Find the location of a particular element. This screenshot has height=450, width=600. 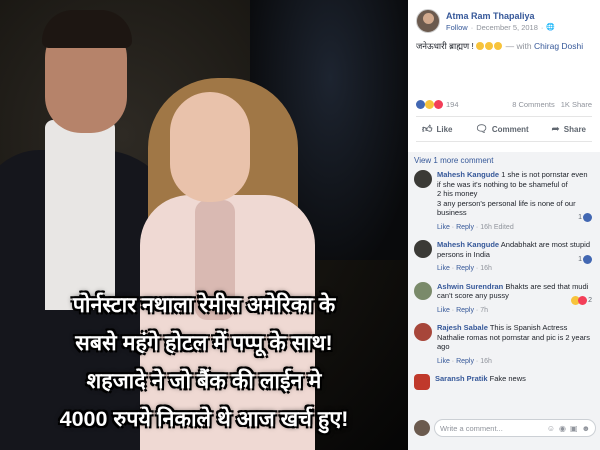

post-meta: Follow · December 5, 2018 · 🌐 is located at coordinates (501, 27).